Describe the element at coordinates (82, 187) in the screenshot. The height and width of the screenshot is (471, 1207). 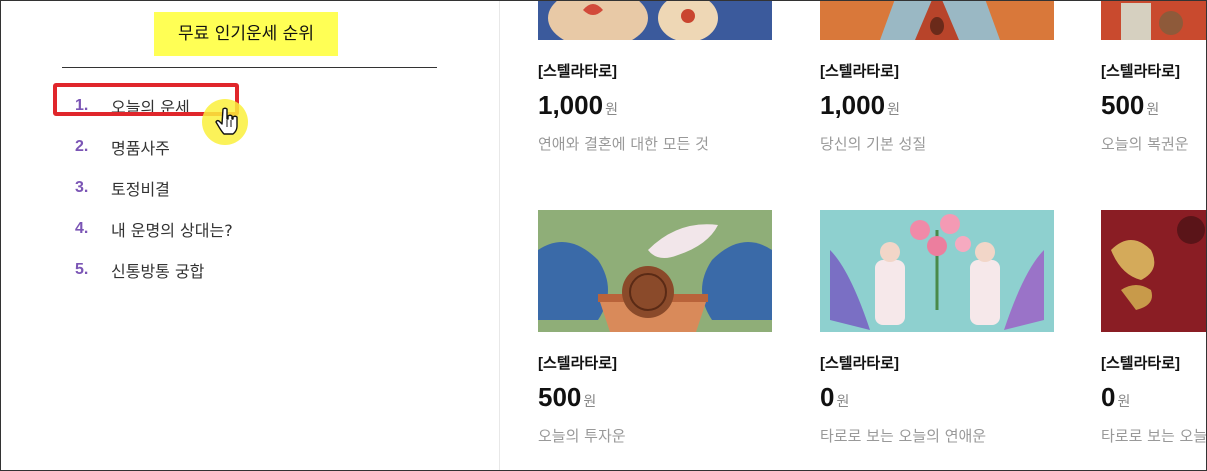
I see `ranking-number: 3.` at that location.